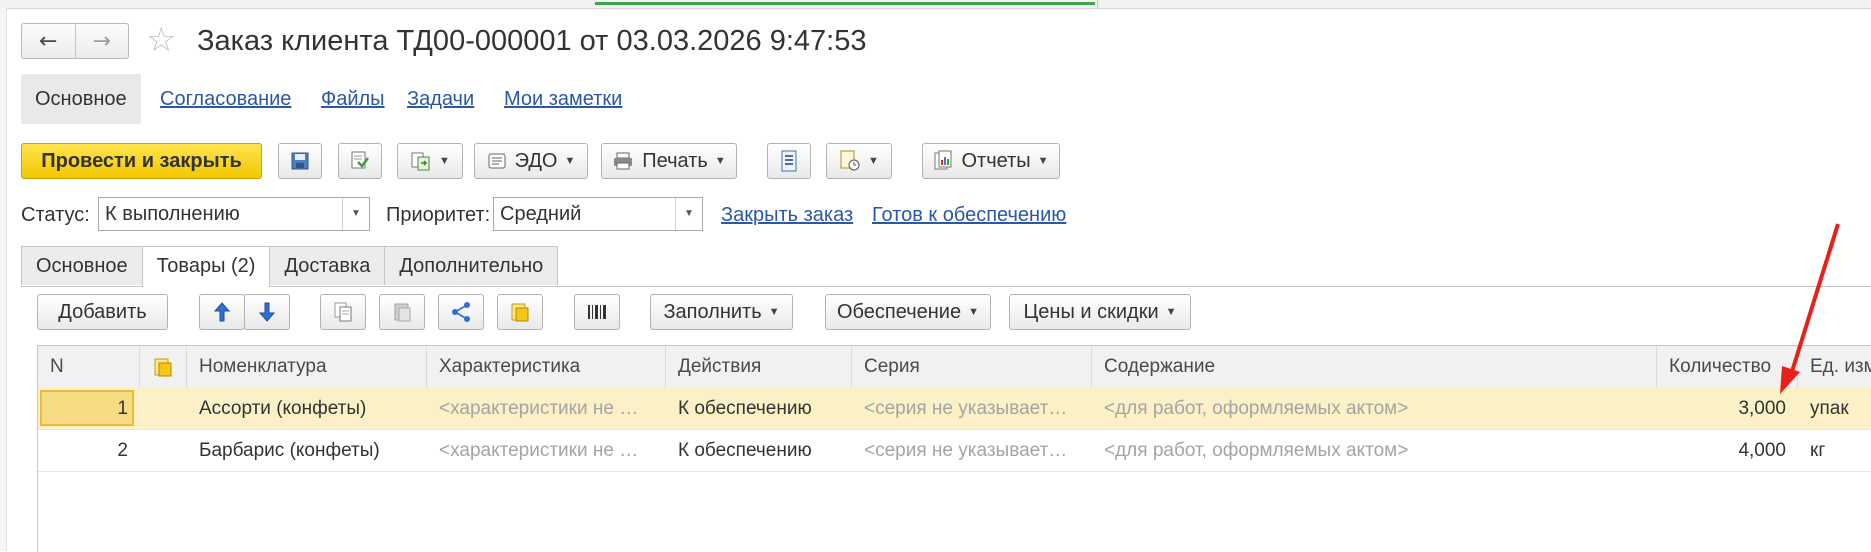 This screenshot has width=1871, height=552. Describe the element at coordinates (163, 367) in the screenshot. I see `column-header-icon` at that location.